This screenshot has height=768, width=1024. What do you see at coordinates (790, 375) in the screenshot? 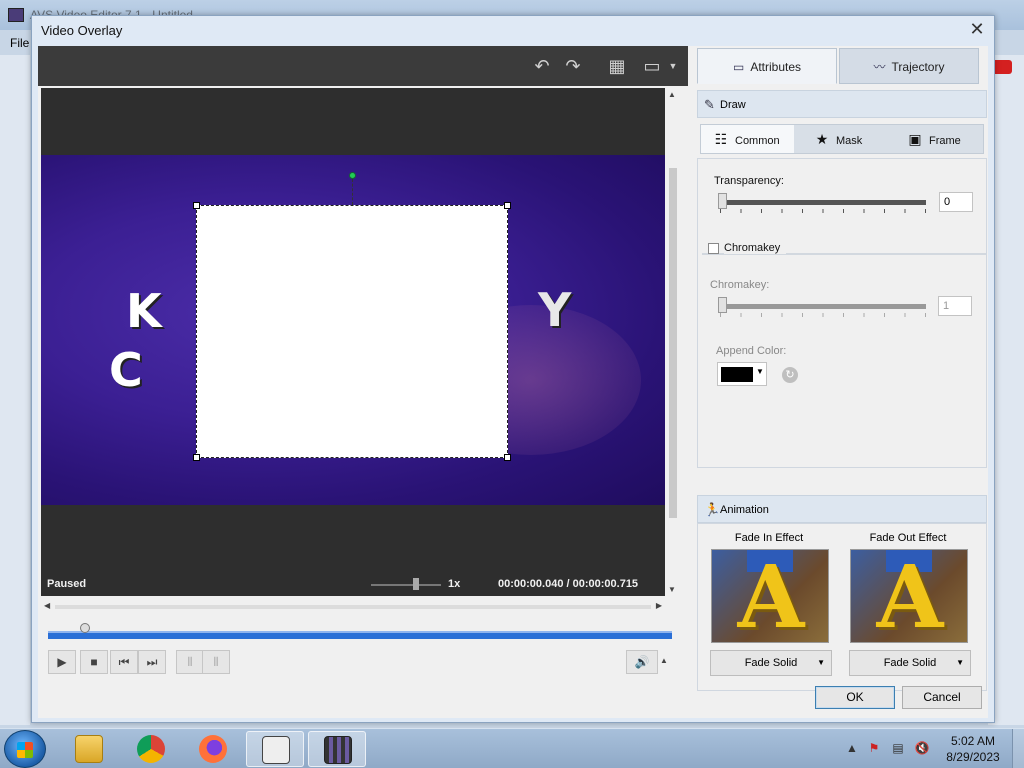
I see `reset-icon: ↻` at bounding box center [790, 375].